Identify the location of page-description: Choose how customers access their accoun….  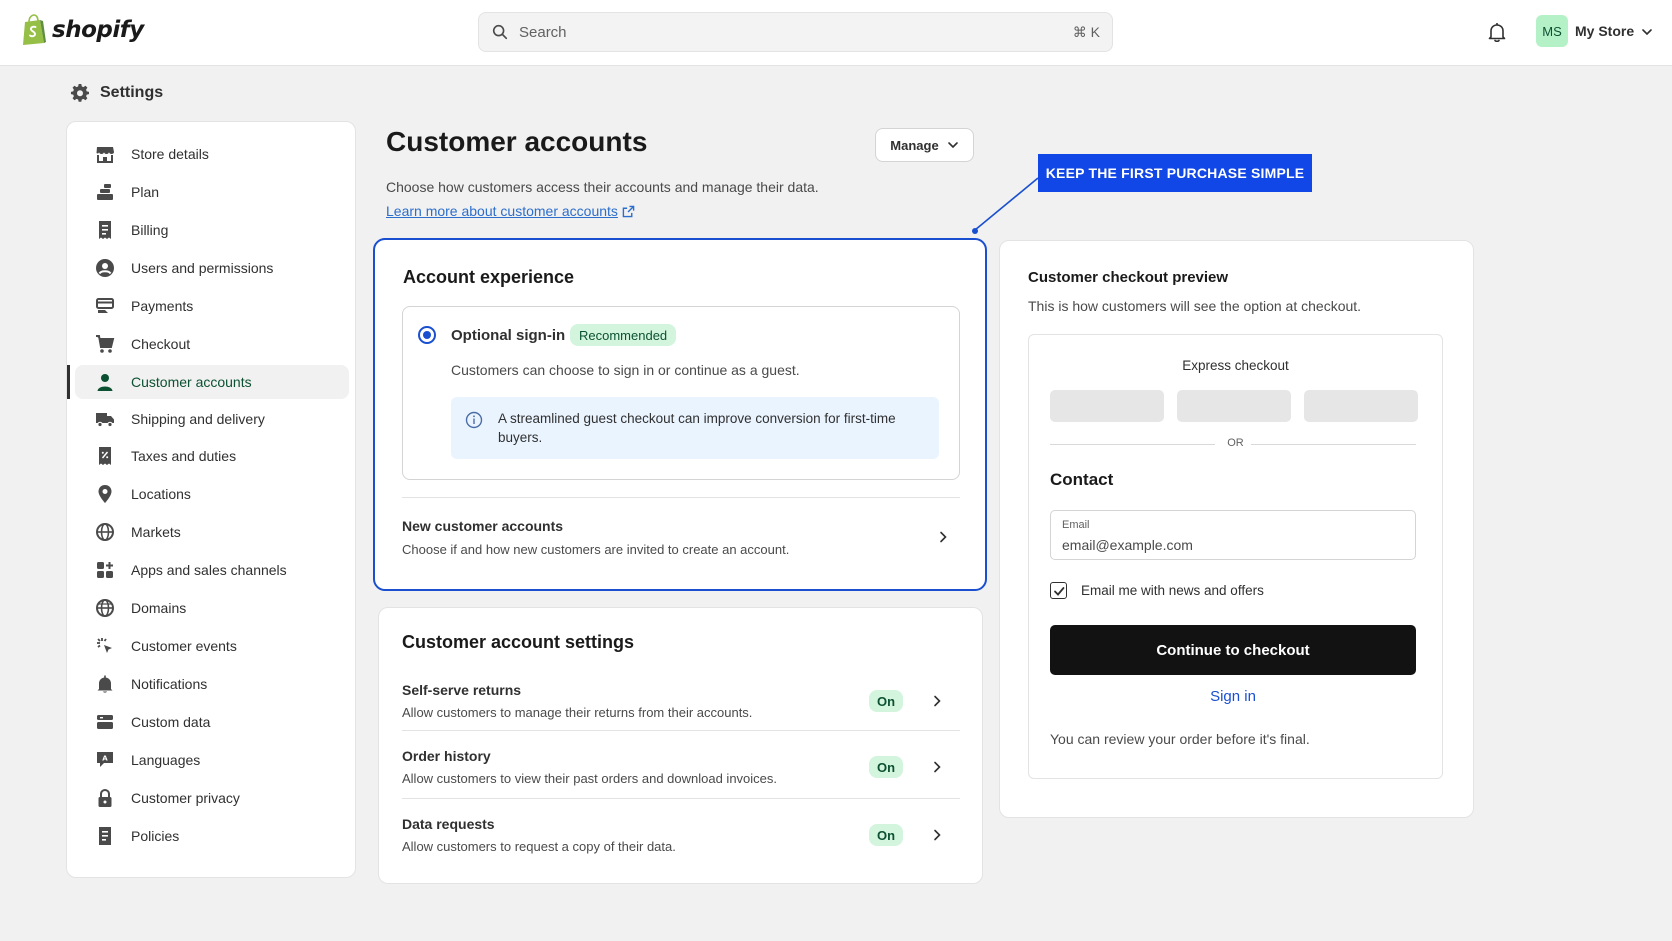
(602, 187).